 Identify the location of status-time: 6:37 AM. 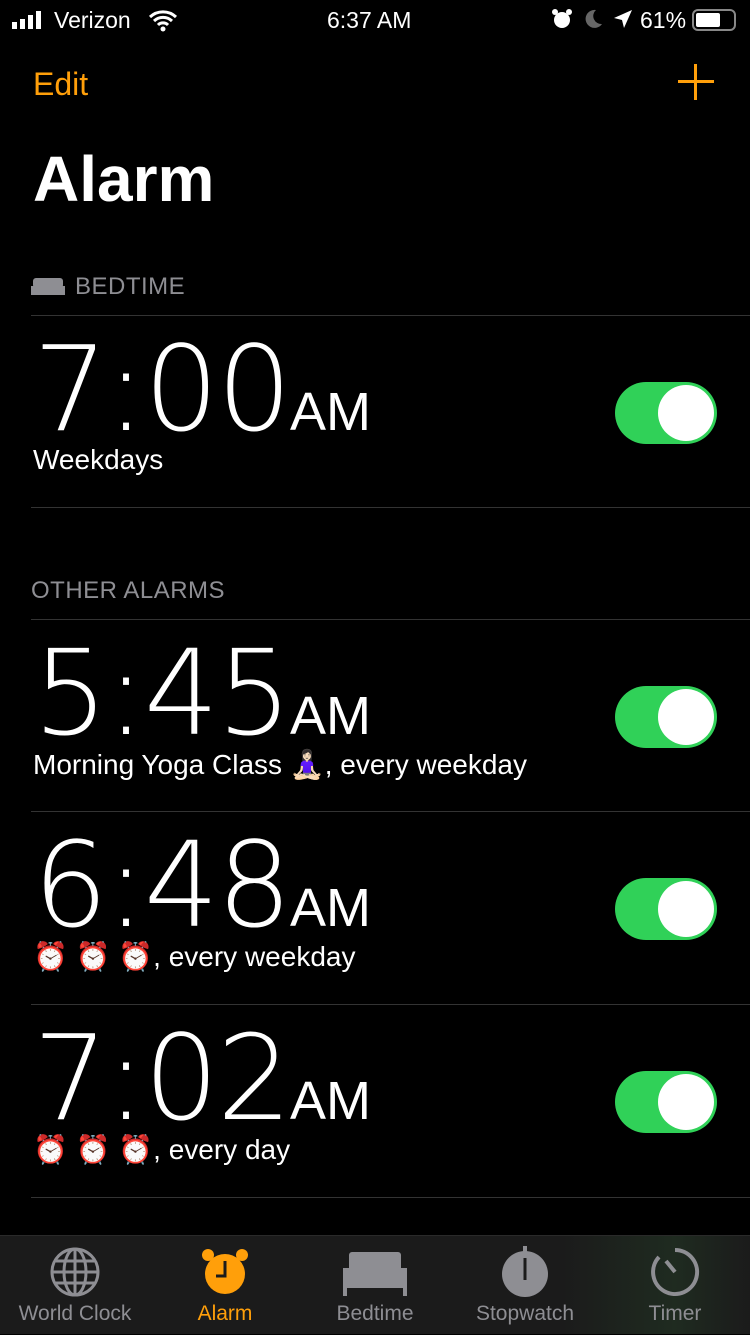
(369, 20).